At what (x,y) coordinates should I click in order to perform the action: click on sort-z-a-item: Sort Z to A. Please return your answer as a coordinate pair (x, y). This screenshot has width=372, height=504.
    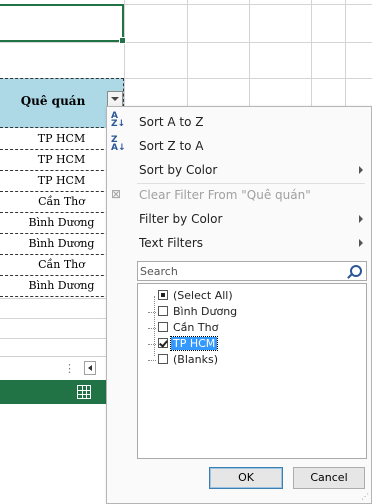
    Looking at the image, I should click on (171, 146).